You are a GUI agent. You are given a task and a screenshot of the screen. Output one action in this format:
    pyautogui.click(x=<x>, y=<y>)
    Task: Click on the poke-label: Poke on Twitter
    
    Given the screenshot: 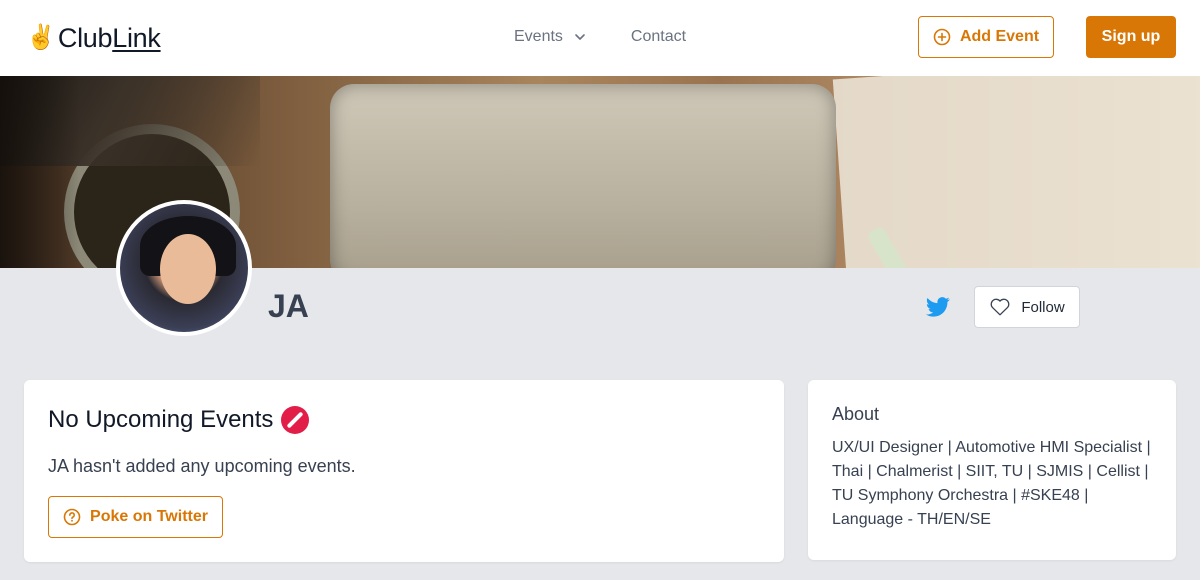 What is the action you would take?
    pyautogui.click(x=149, y=516)
    